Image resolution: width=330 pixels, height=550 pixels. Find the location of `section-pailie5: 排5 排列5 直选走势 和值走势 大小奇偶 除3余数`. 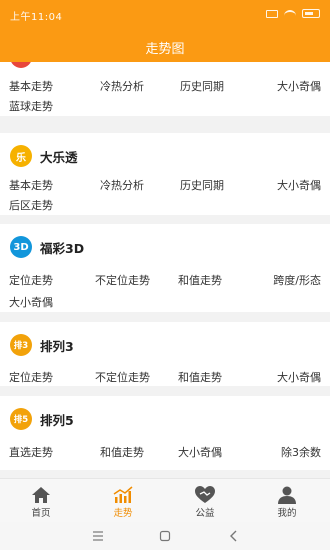

section-pailie5: 排5 排列5 直选走势 和值走势 大小奇偶 除3余数 is located at coordinates (165, 433).